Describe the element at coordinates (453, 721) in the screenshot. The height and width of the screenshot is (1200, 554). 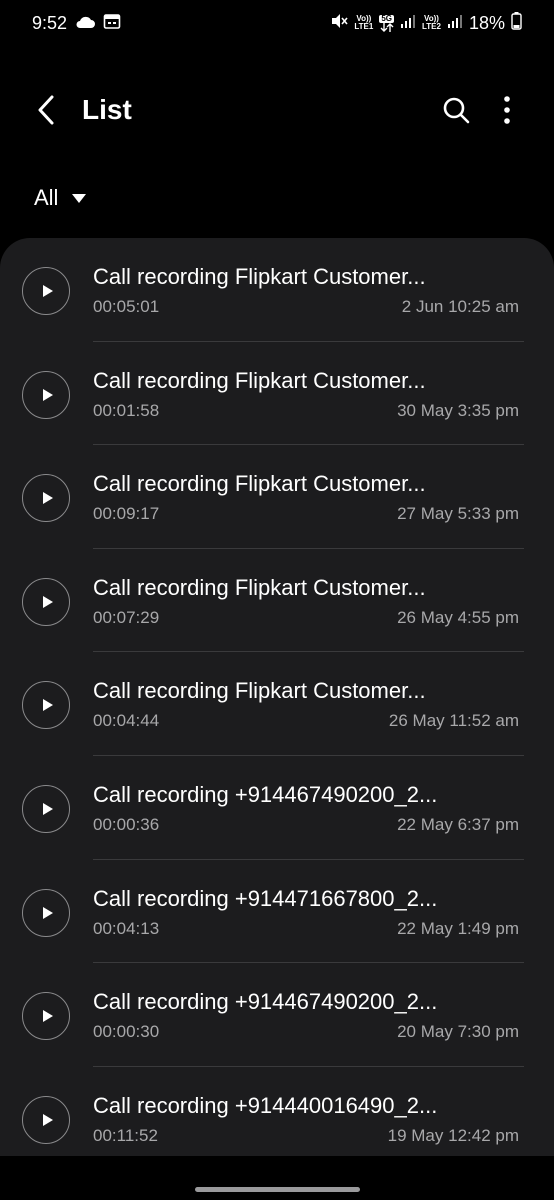
I see `recording-date: 26 May 11:52 am` at that location.